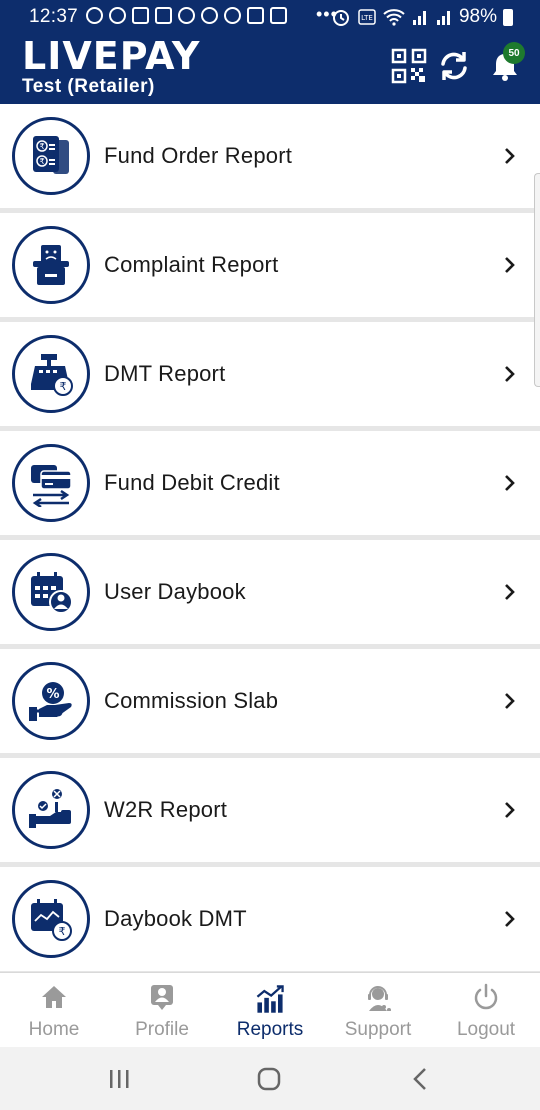 The height and width of the screenshot is (1110, 540). I want to click on volte-icon: LTE, so click(367, 17).